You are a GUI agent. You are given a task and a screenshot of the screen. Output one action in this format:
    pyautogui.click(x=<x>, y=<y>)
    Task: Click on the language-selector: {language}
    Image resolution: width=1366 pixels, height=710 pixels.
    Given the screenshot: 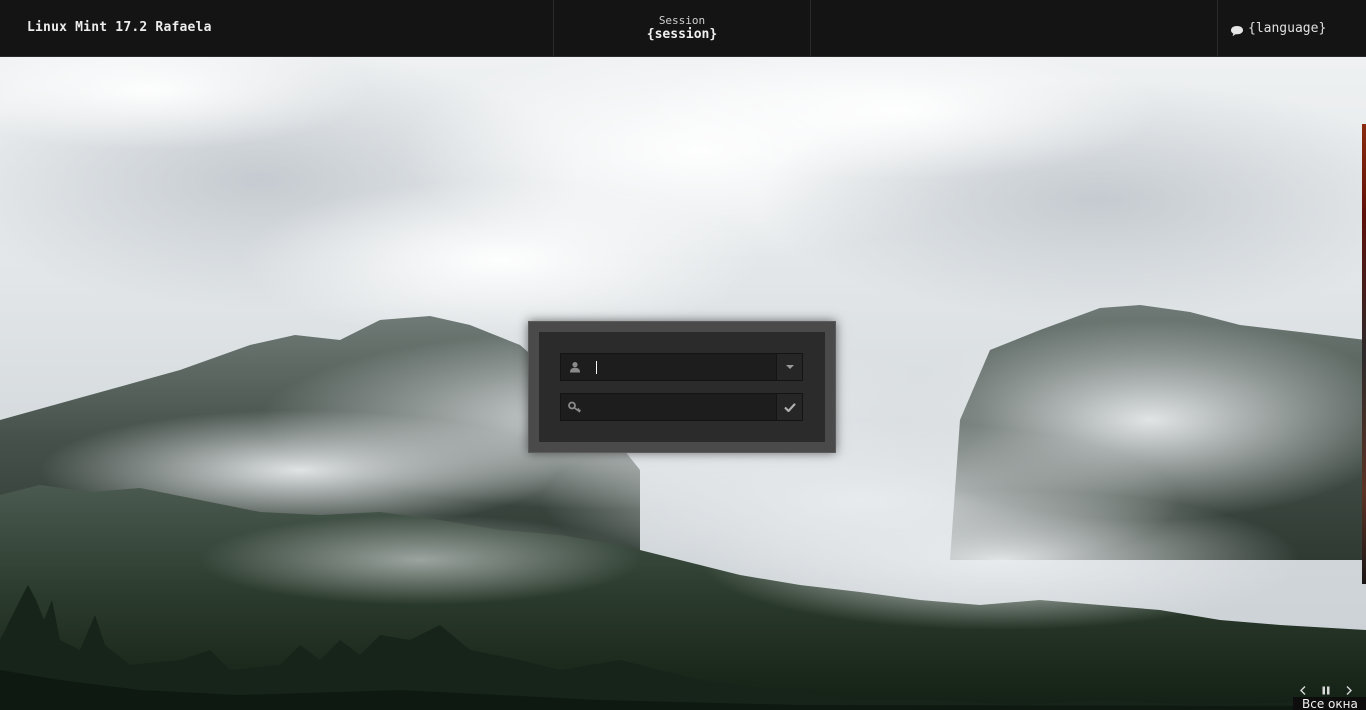 What is the action you would take?
    pyautogui.click(x=1291, y=28)
    